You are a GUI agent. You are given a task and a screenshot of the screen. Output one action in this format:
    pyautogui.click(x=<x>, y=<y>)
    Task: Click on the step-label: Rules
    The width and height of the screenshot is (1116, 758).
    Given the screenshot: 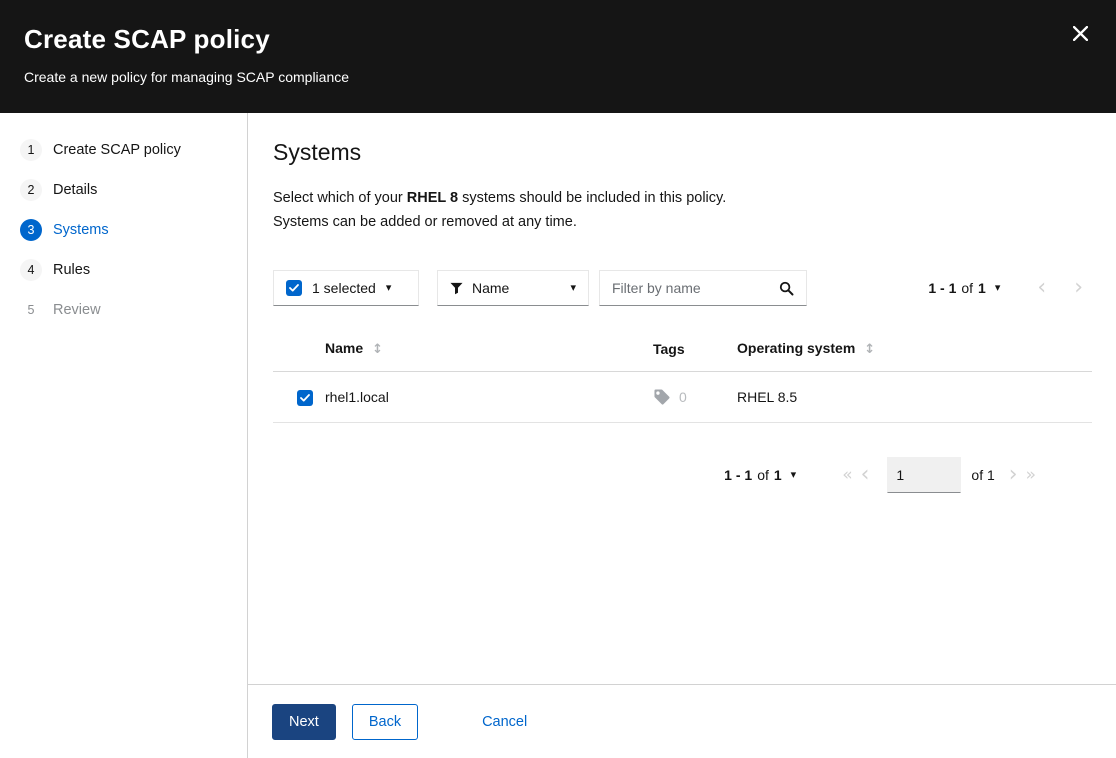 What is the action you would take?
    pyautogui.click(x=72, y=270)
    